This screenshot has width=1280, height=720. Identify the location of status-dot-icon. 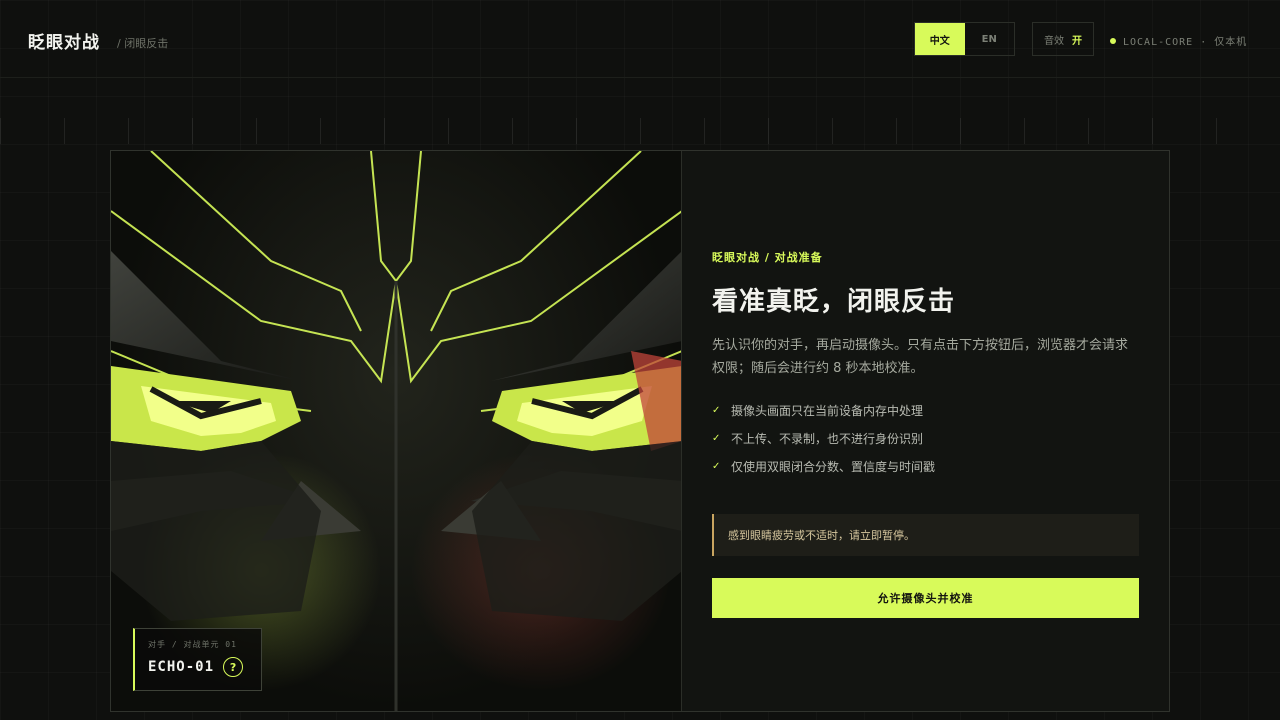
(1113, 40).